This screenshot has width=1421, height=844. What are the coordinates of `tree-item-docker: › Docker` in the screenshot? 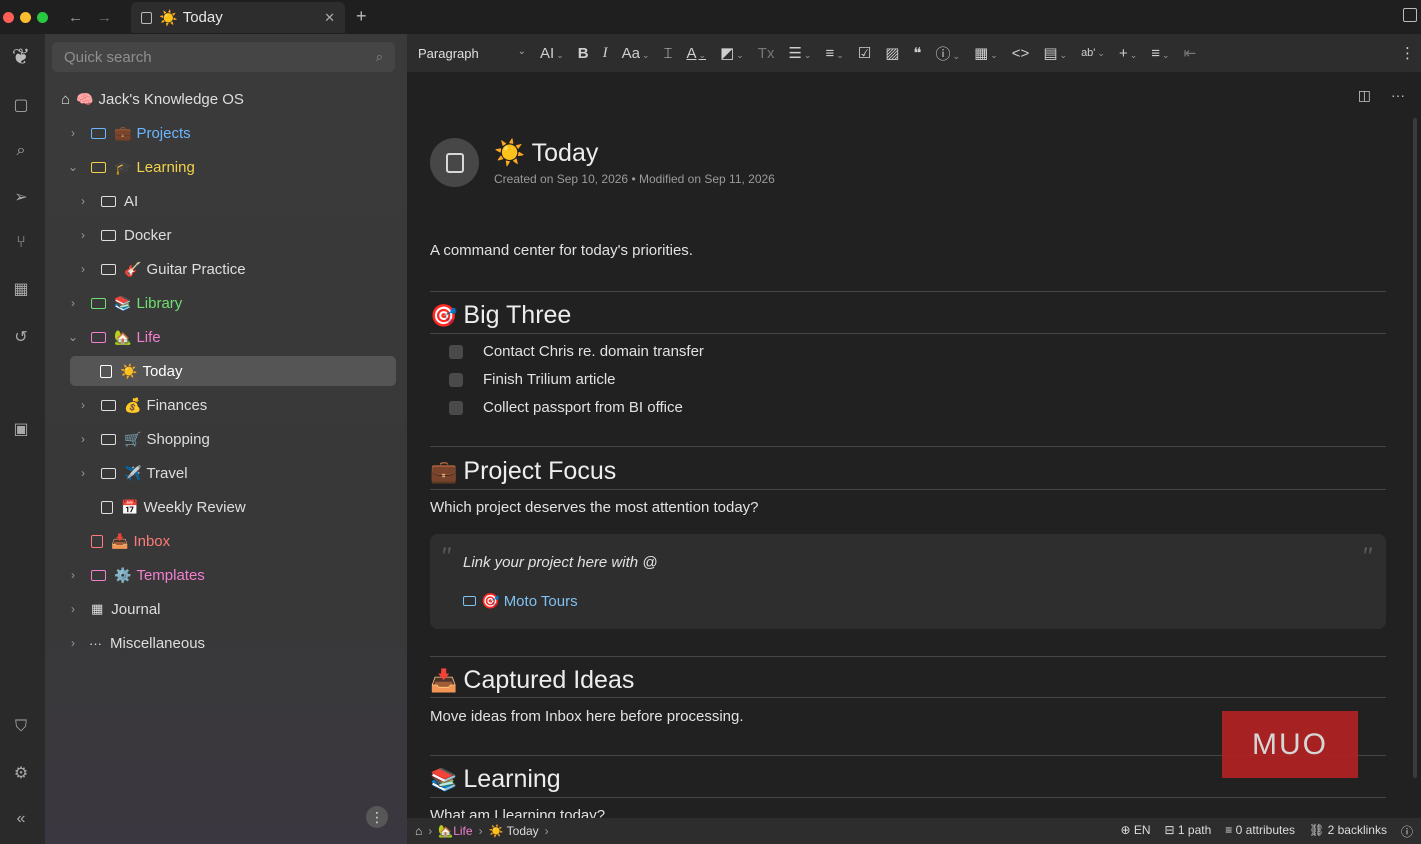 It's located at (124, 235).